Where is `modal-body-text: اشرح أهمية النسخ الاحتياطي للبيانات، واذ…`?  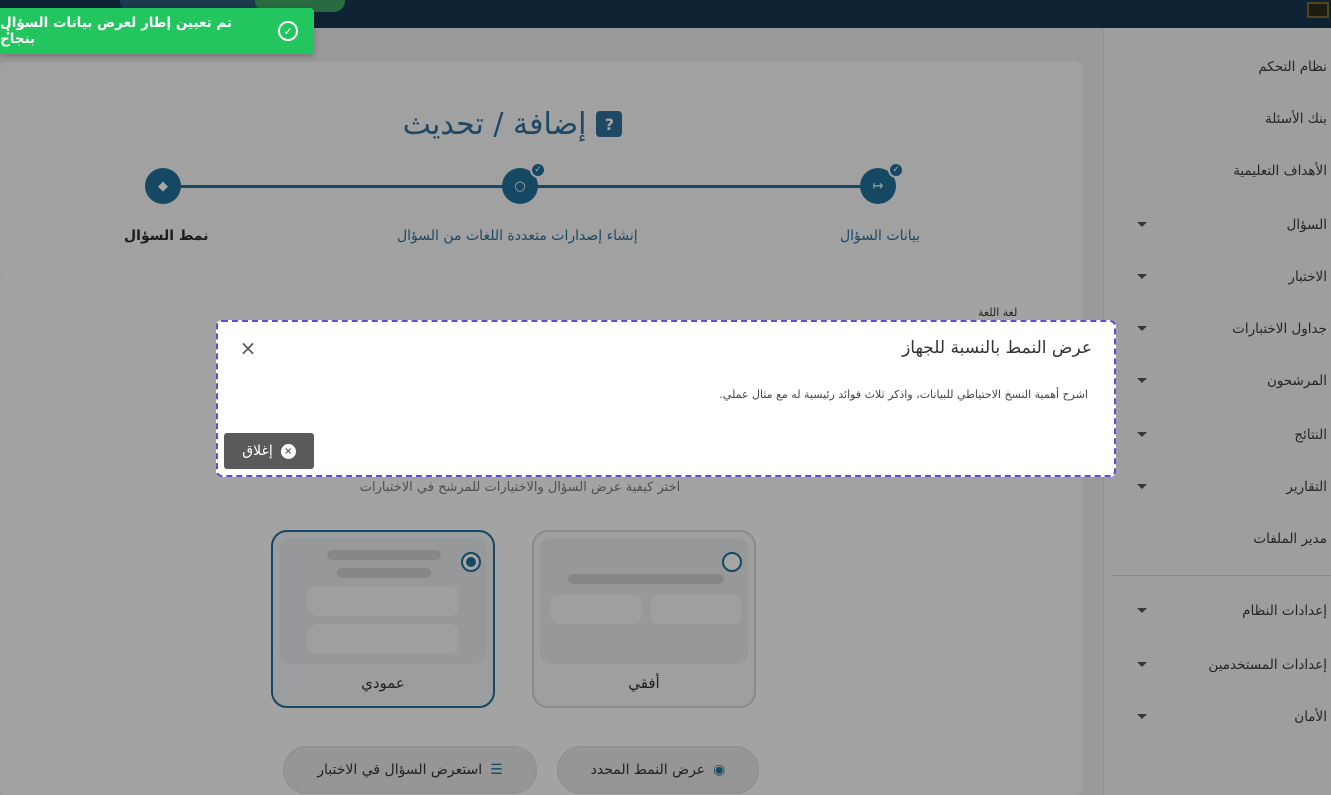 modal-body-text: اشرح أهمية النسخ الاحتياطي للبيانات، واذ… is located at coordinates (903, 394).